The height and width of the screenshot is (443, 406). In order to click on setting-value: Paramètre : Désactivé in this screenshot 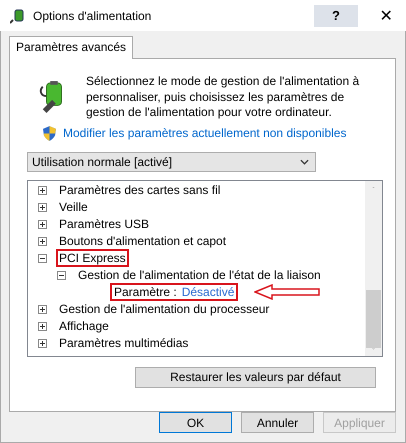, I will do `click(174, 292)`.